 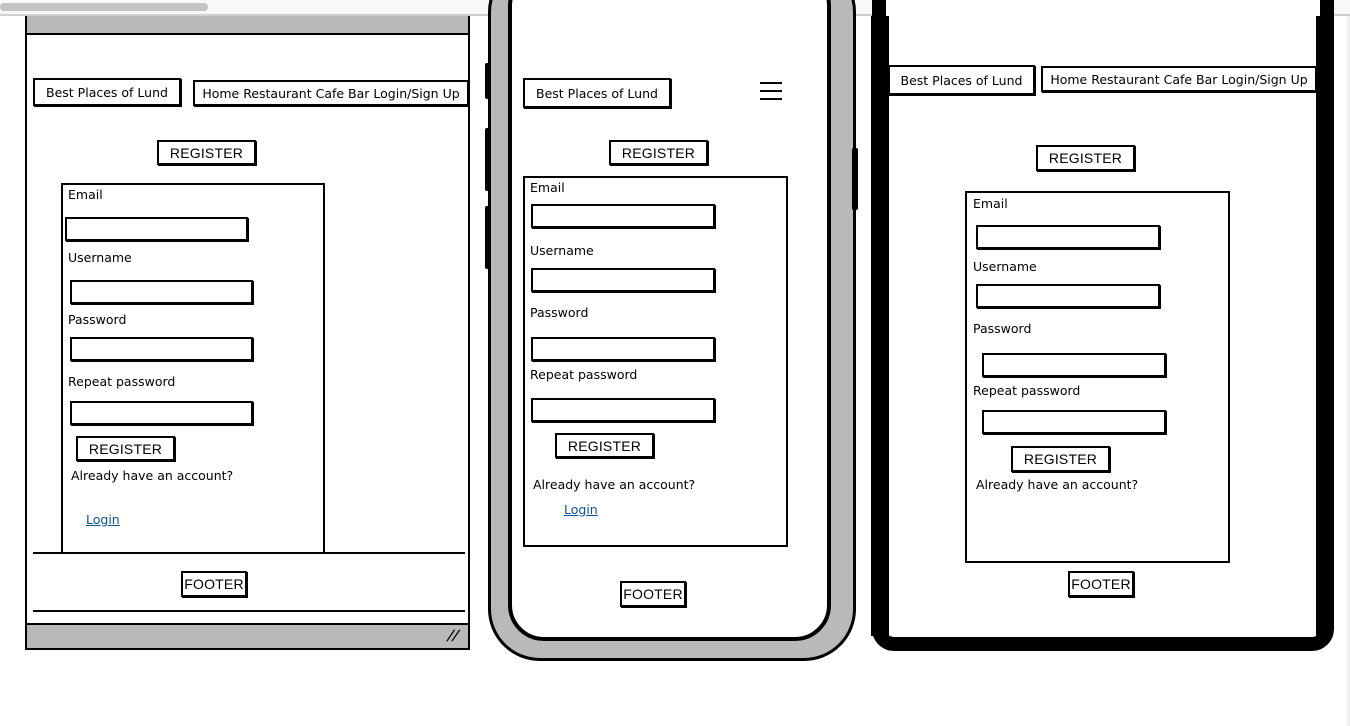 I want to click on tablet-footer: FOOTER, so click(x=1101, y=584).